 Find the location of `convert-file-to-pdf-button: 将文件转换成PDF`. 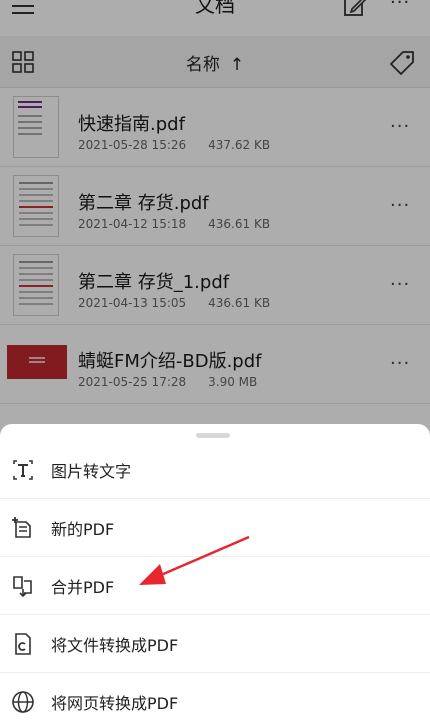

convert-file-to-pdf-button: 将文件转换成PDF is located at coordinates (215, 644).